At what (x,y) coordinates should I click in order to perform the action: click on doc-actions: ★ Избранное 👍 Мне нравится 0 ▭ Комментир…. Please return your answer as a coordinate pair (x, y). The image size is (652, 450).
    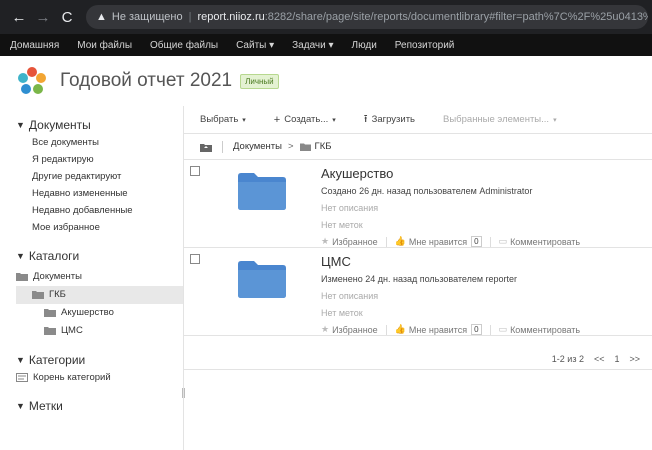
    Looking at the image, I should click on (450, 241).